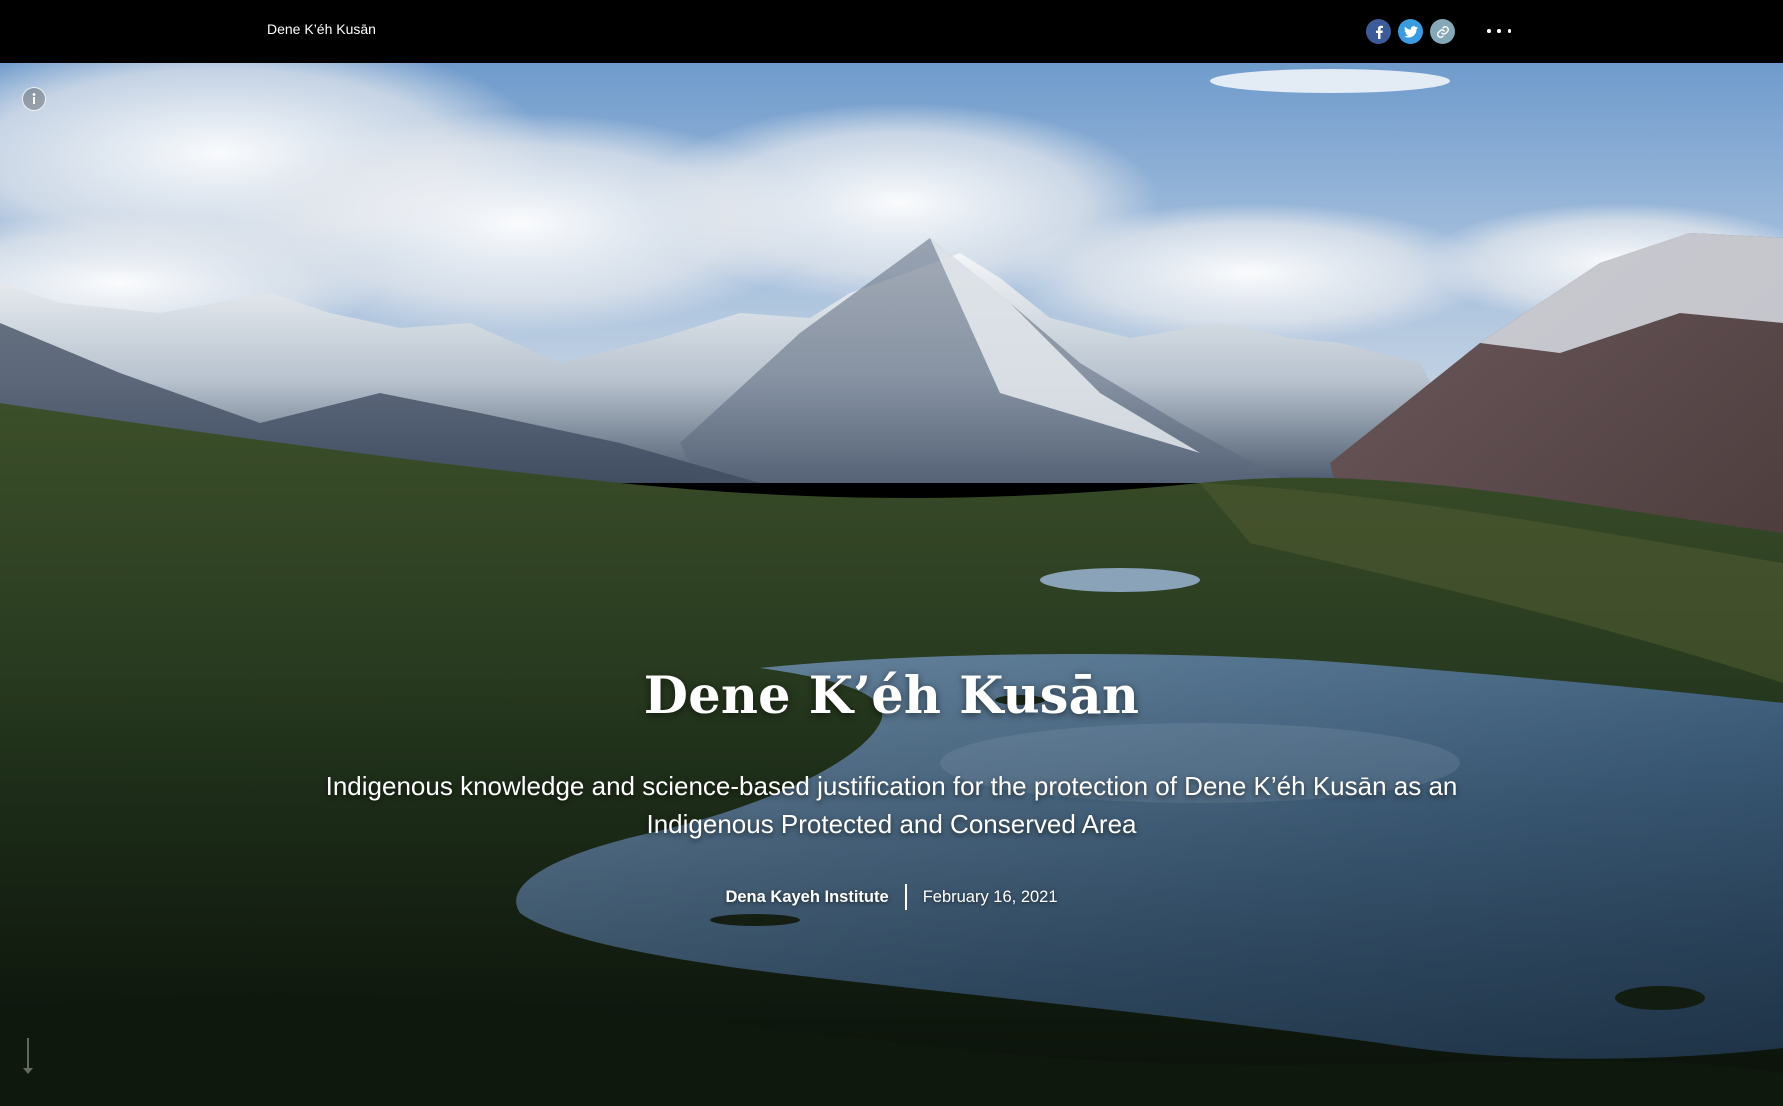 Image resolution: width=1783 pixels, height=1106 pixels. What do you see at coordinates (990, 896) in the screenshot?
I see `publish-date: February 16, 2021` at bounding box center [990, 896].